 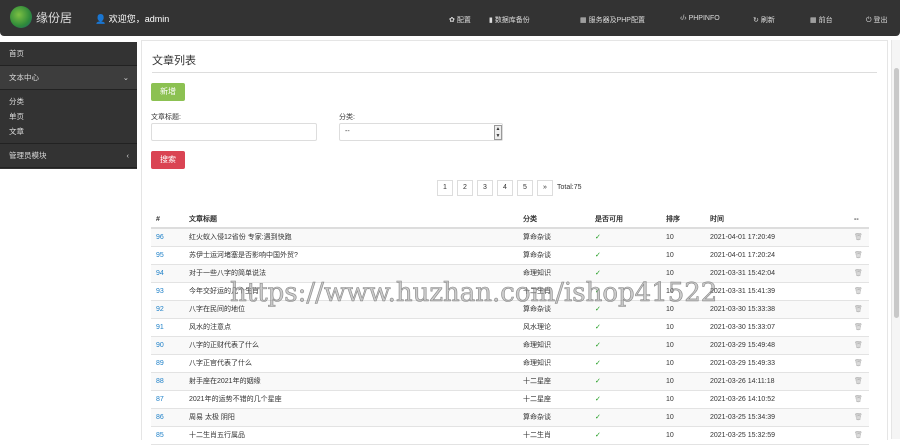 I want to click on table-row: 93 今年交好运的几个生肖 十二生肖 ✓ 10 2021-03-31 15:41:39 🗑, so click(x=510, y=291).